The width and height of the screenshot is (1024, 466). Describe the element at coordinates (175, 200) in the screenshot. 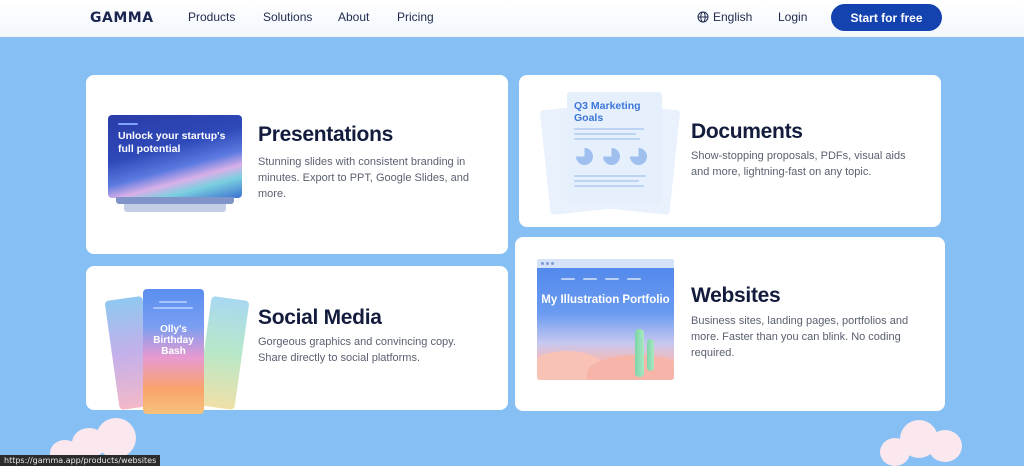

I see `slide-stand` at that location.